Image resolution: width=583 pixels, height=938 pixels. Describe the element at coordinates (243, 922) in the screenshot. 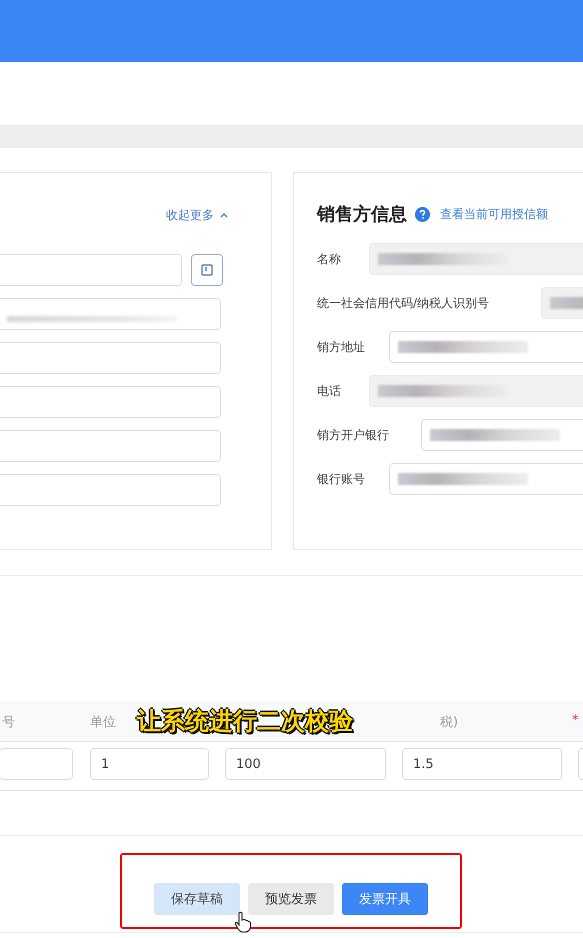

I see `hand-cursor-icon` at that location.